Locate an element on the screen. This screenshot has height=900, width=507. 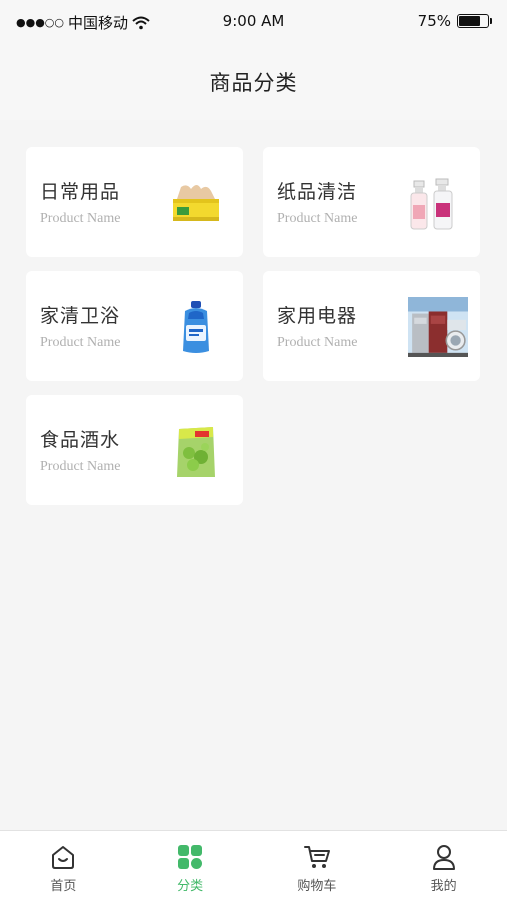
battery-icon is located at coordinates (474, 21).